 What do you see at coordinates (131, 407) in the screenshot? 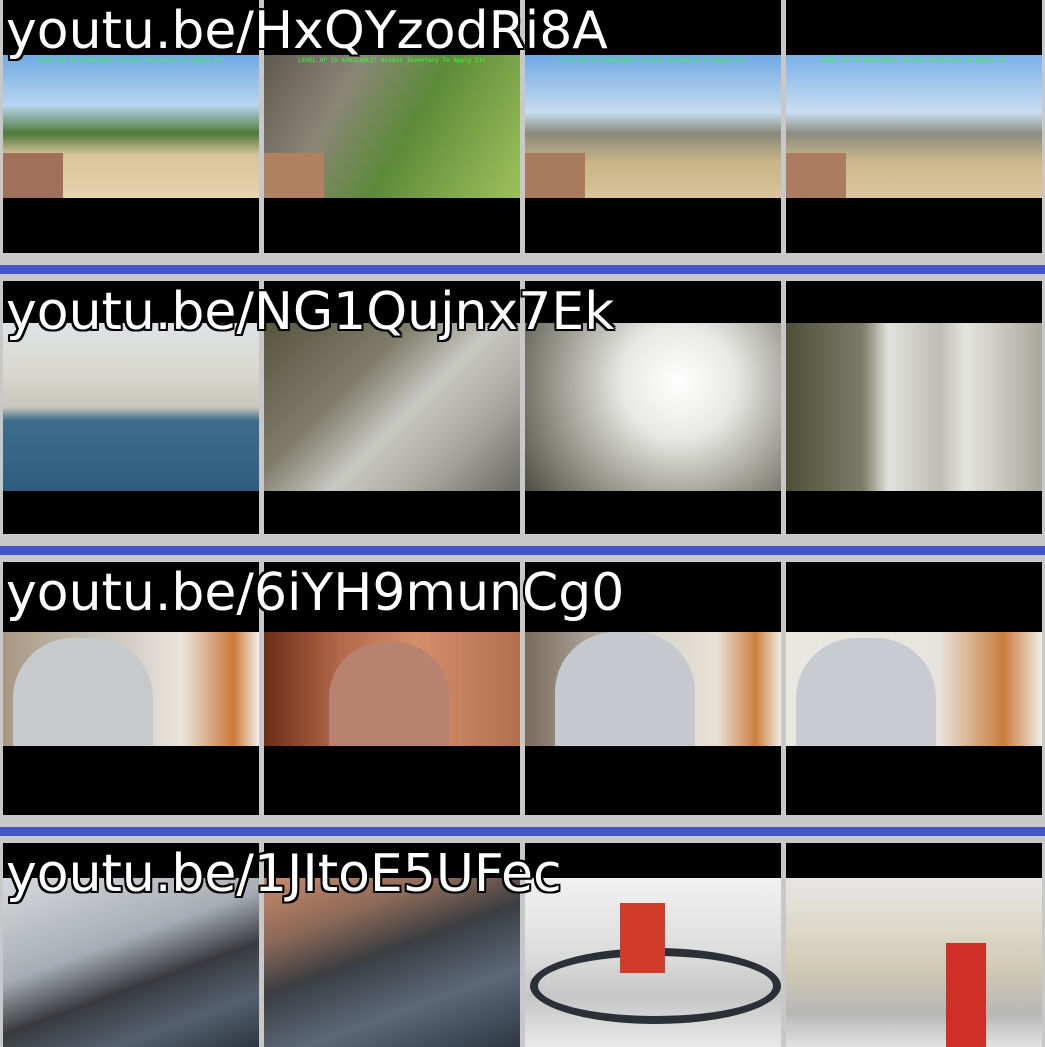
I see `harbor-scene` at bounding box center [131, 407].